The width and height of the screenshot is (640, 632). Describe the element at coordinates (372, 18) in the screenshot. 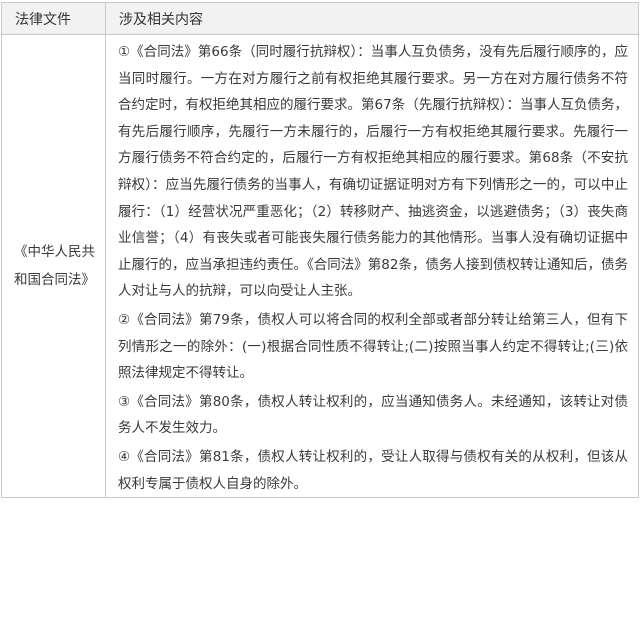

I see `header-related-content: 涉及相关内容` at that location.